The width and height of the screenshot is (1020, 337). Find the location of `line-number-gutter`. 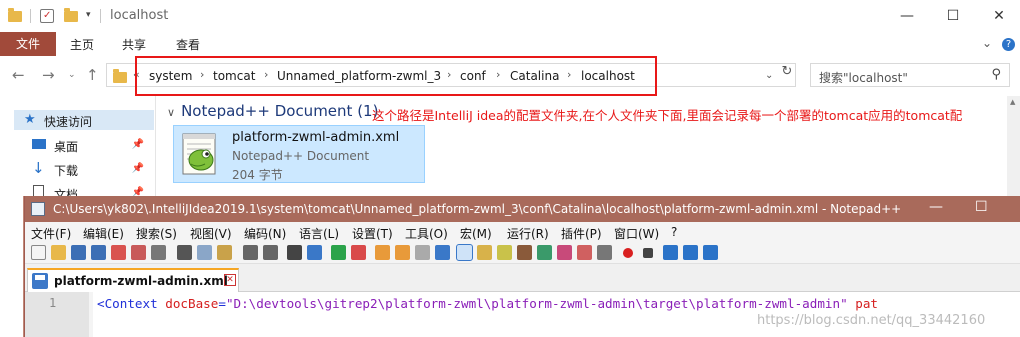

line-number-gutter is located at coordinates (57, 314).